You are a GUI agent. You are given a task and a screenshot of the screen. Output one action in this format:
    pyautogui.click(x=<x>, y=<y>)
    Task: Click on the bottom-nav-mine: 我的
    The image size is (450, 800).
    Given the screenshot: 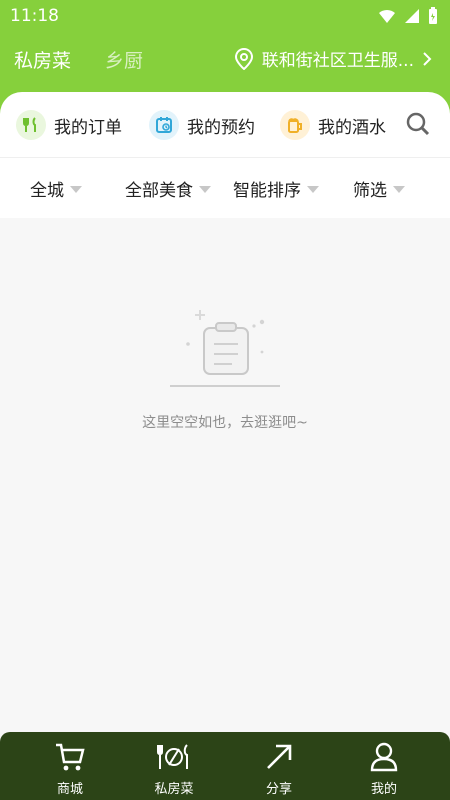 What is the action you would take?
    pyautogui.click(x=384, y=769)
    